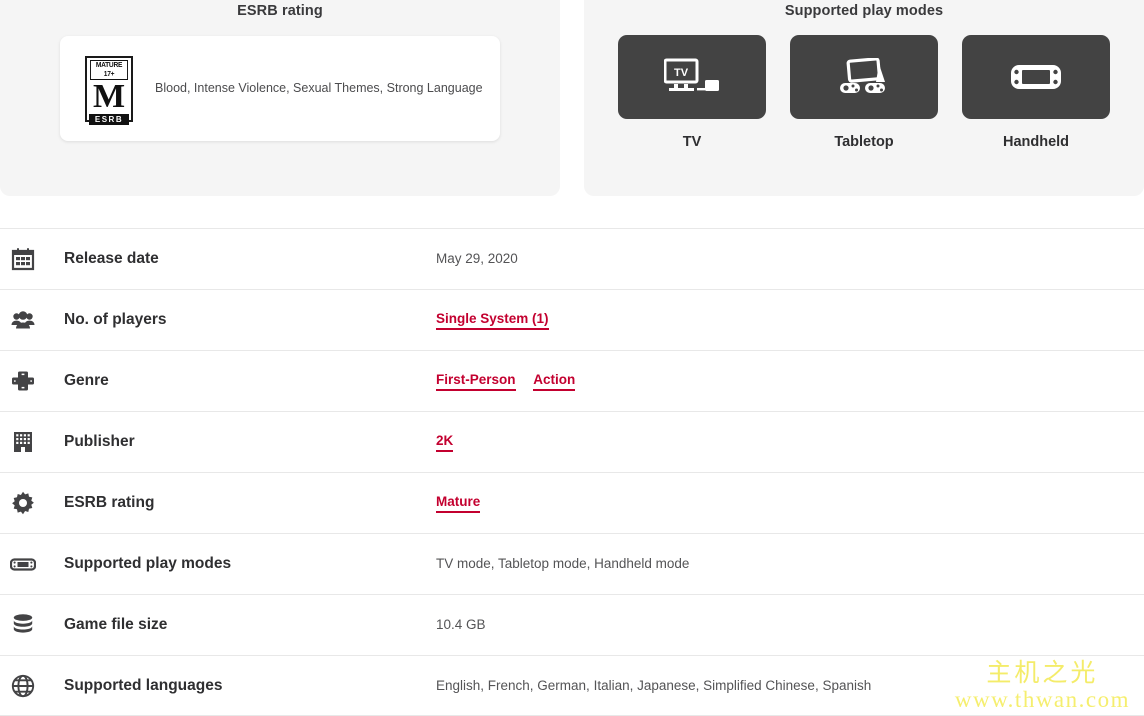  What do you see at coordinates (23, 564) in the screenshot?
I see `handheld-console-icon` at bounding box center [23, 564].